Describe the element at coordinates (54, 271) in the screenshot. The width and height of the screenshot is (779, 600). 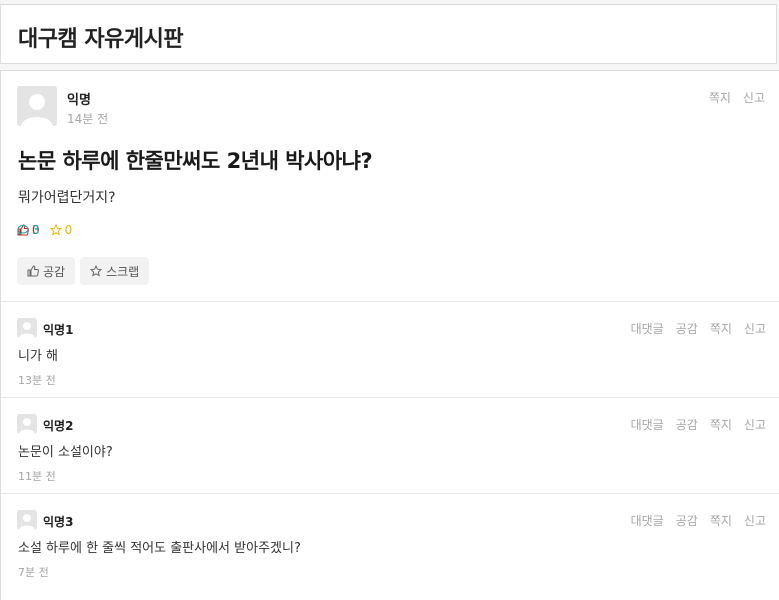
I see `like-button-label: 공감` at that location.